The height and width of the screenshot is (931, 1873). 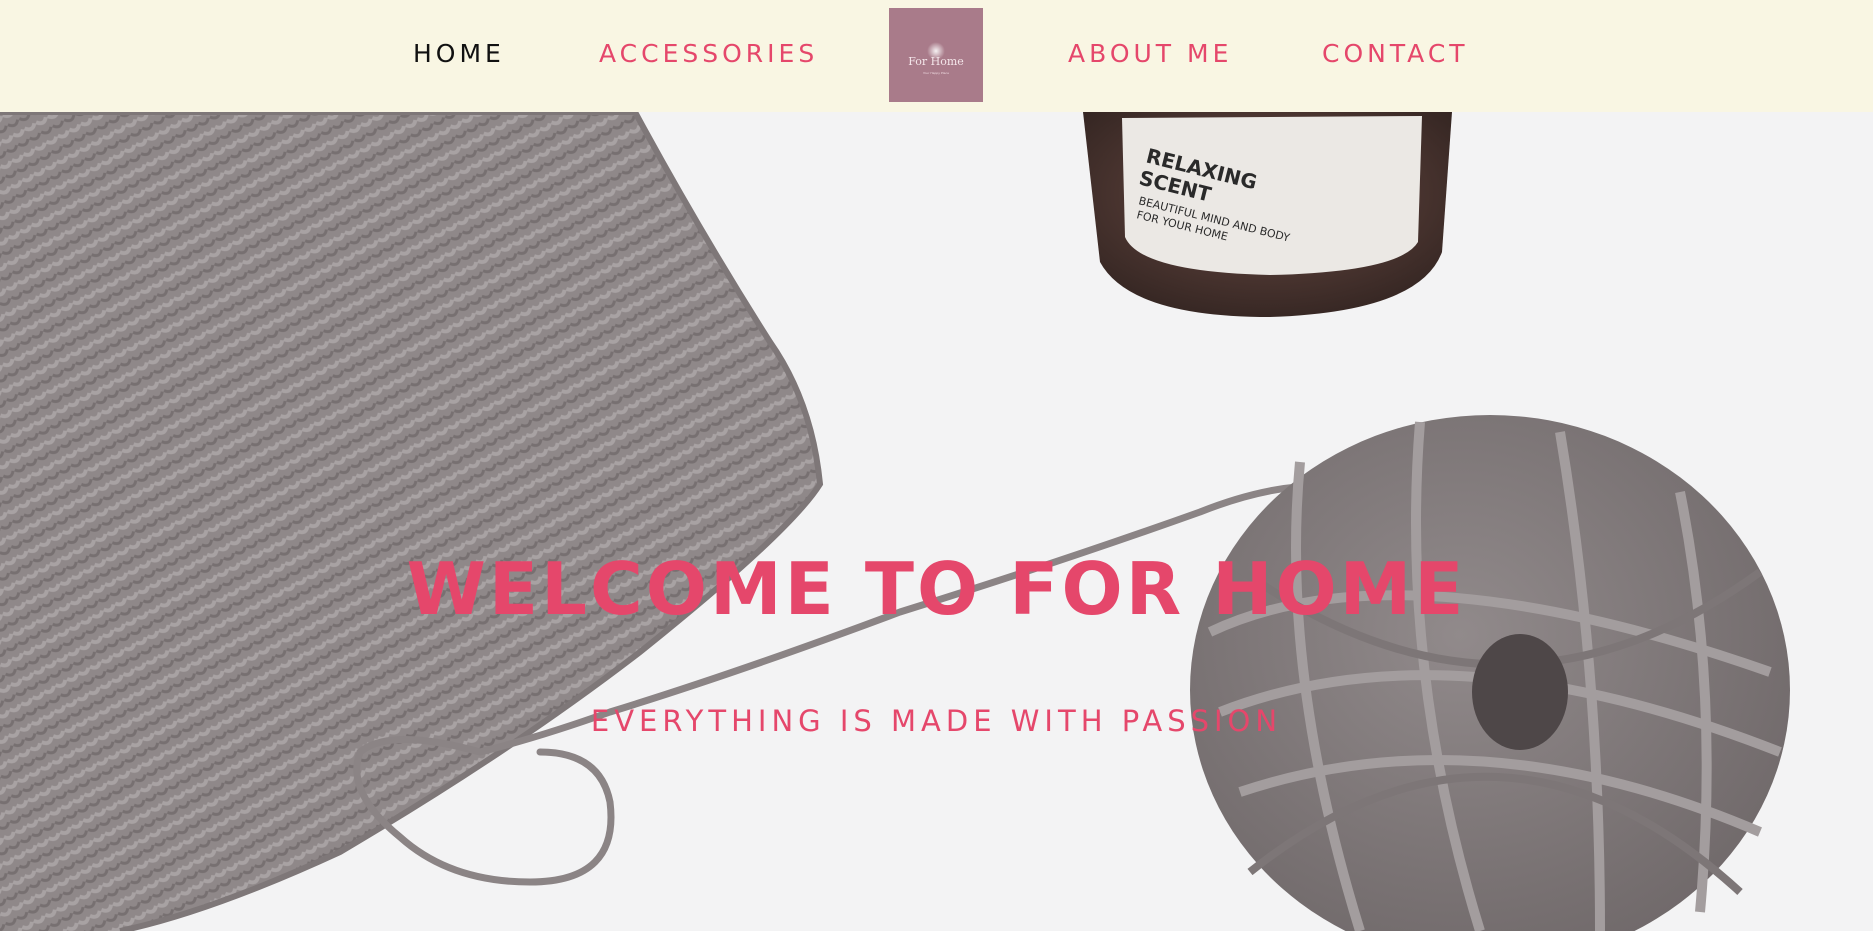 What do you see at coordinates (936, 73) in the screenshot?
I see `logo-tagline: Your Happy Place` at bounding box center [936, 73].